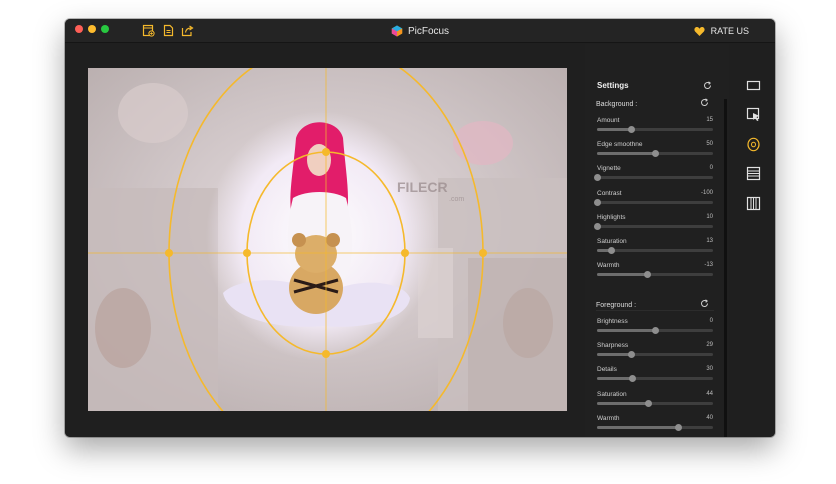  I want to click on foreground-section-title: Foreground :, so click(616, 305).